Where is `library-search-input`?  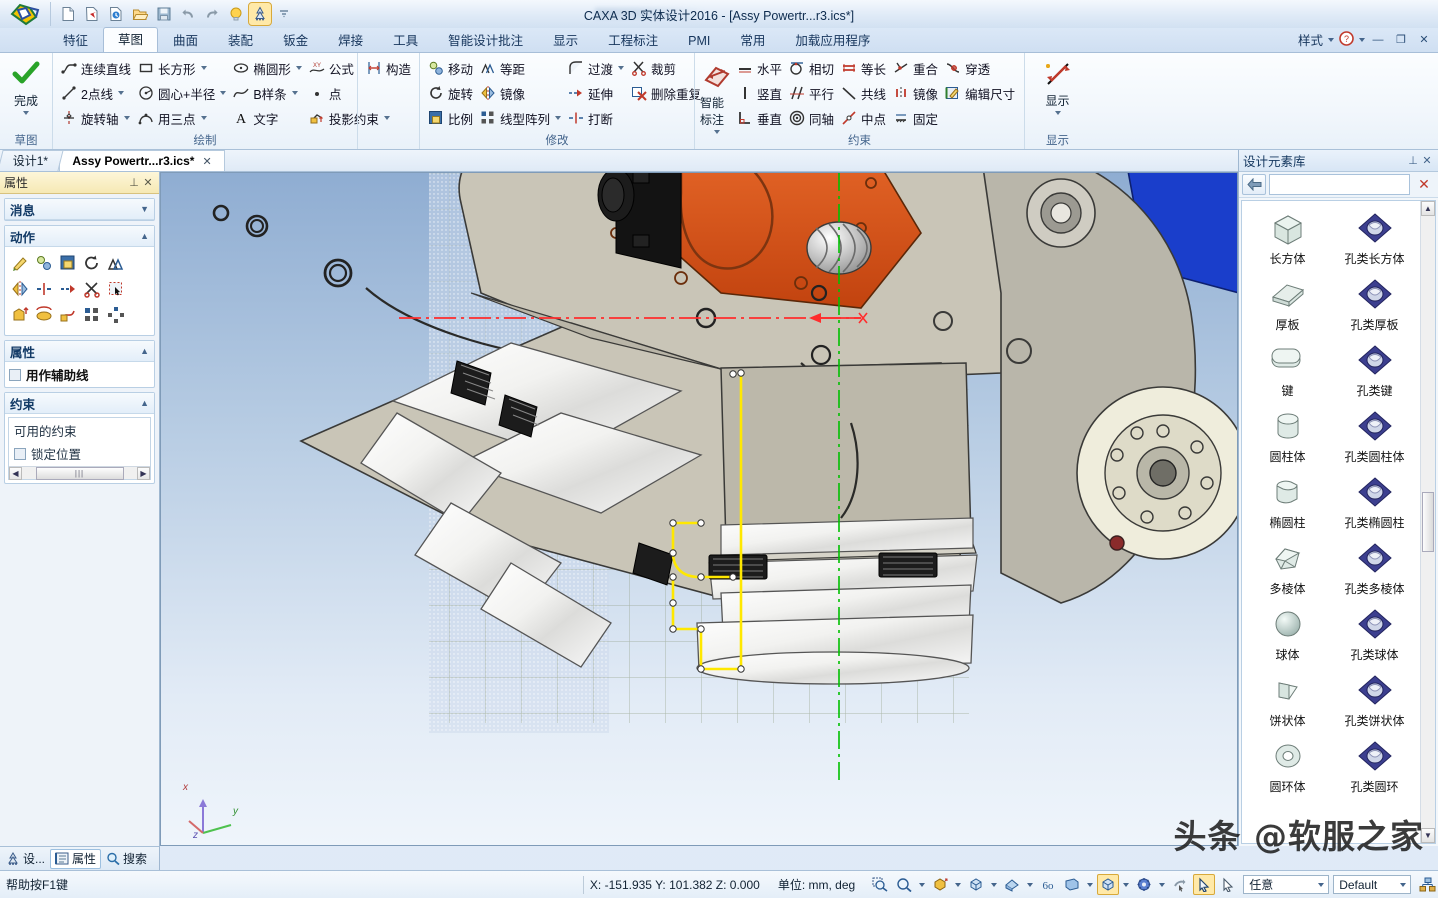
library-search-input is located at coordinates (1339, 184).